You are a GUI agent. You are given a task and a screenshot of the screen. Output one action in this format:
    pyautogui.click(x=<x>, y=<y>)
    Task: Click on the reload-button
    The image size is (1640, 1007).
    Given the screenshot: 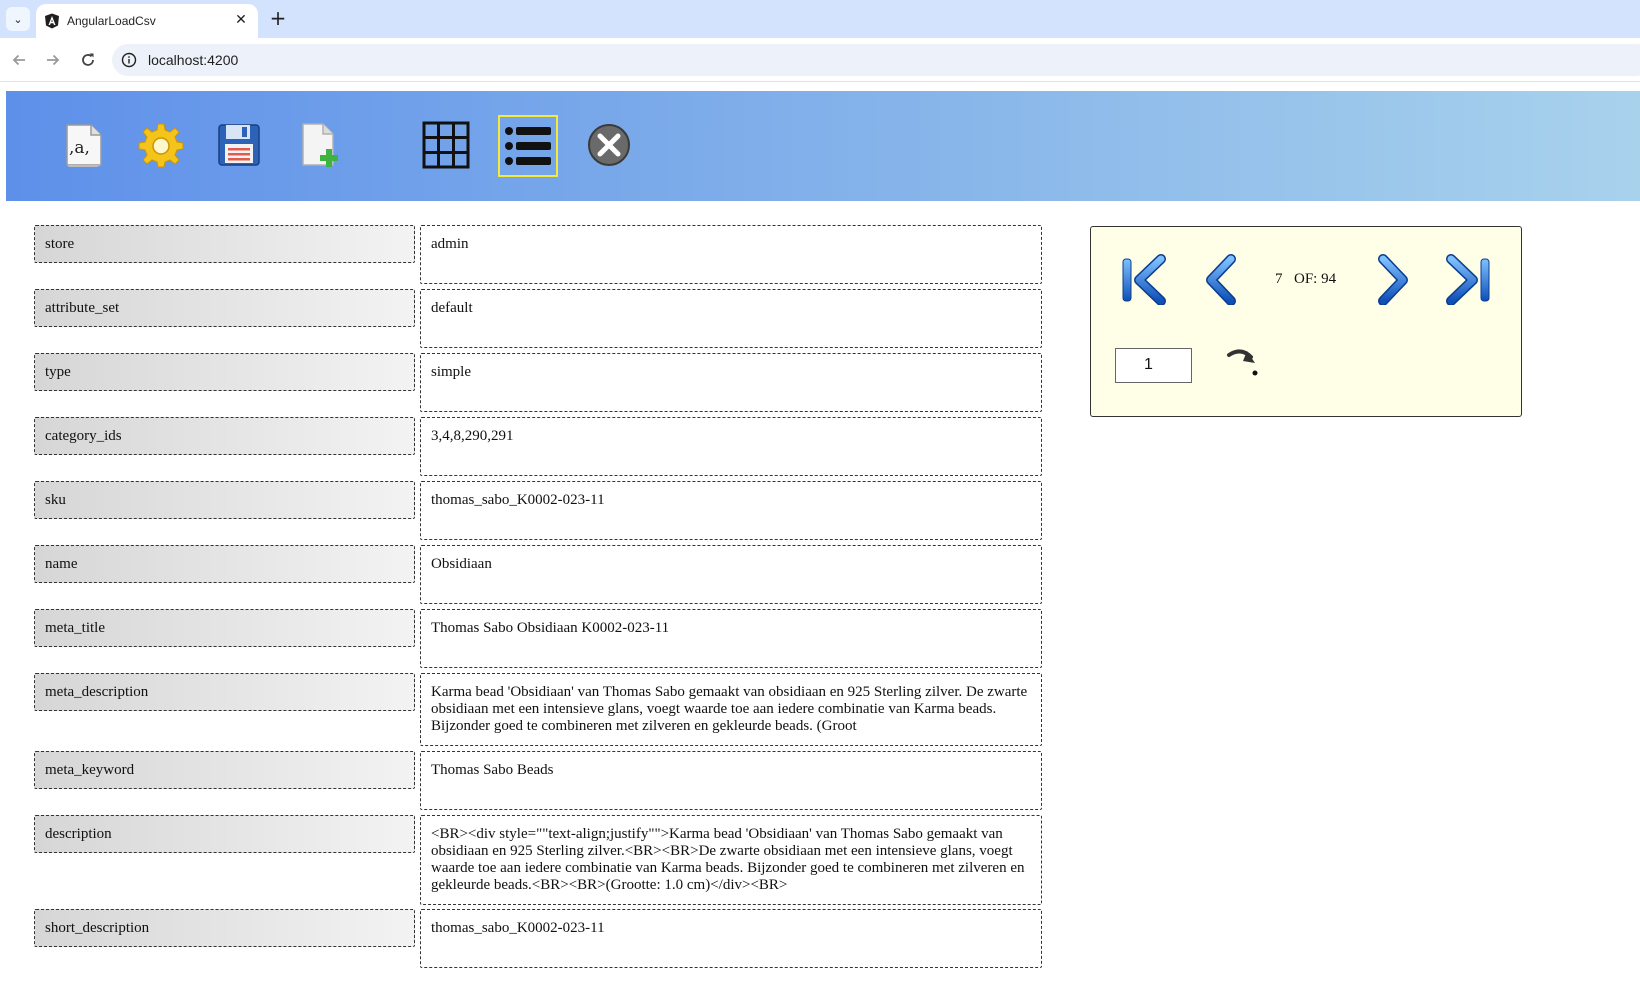 What is the action you would take?
    pyautogui.click(x=88, y=60)
    